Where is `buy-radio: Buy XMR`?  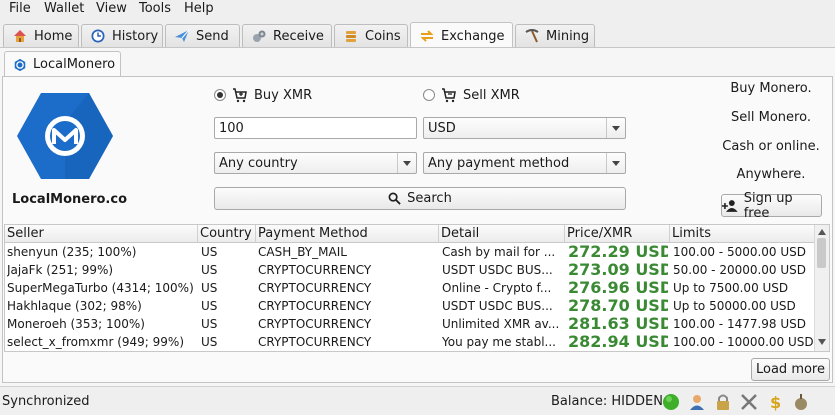
buy-radio: Buy XMR is located at coordinates (263, 95).